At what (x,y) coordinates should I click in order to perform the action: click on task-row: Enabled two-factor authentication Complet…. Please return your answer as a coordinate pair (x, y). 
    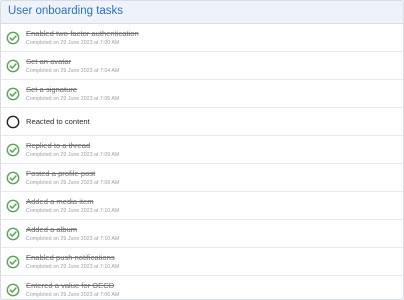
    Looking at the image, I should click on (202, 38).